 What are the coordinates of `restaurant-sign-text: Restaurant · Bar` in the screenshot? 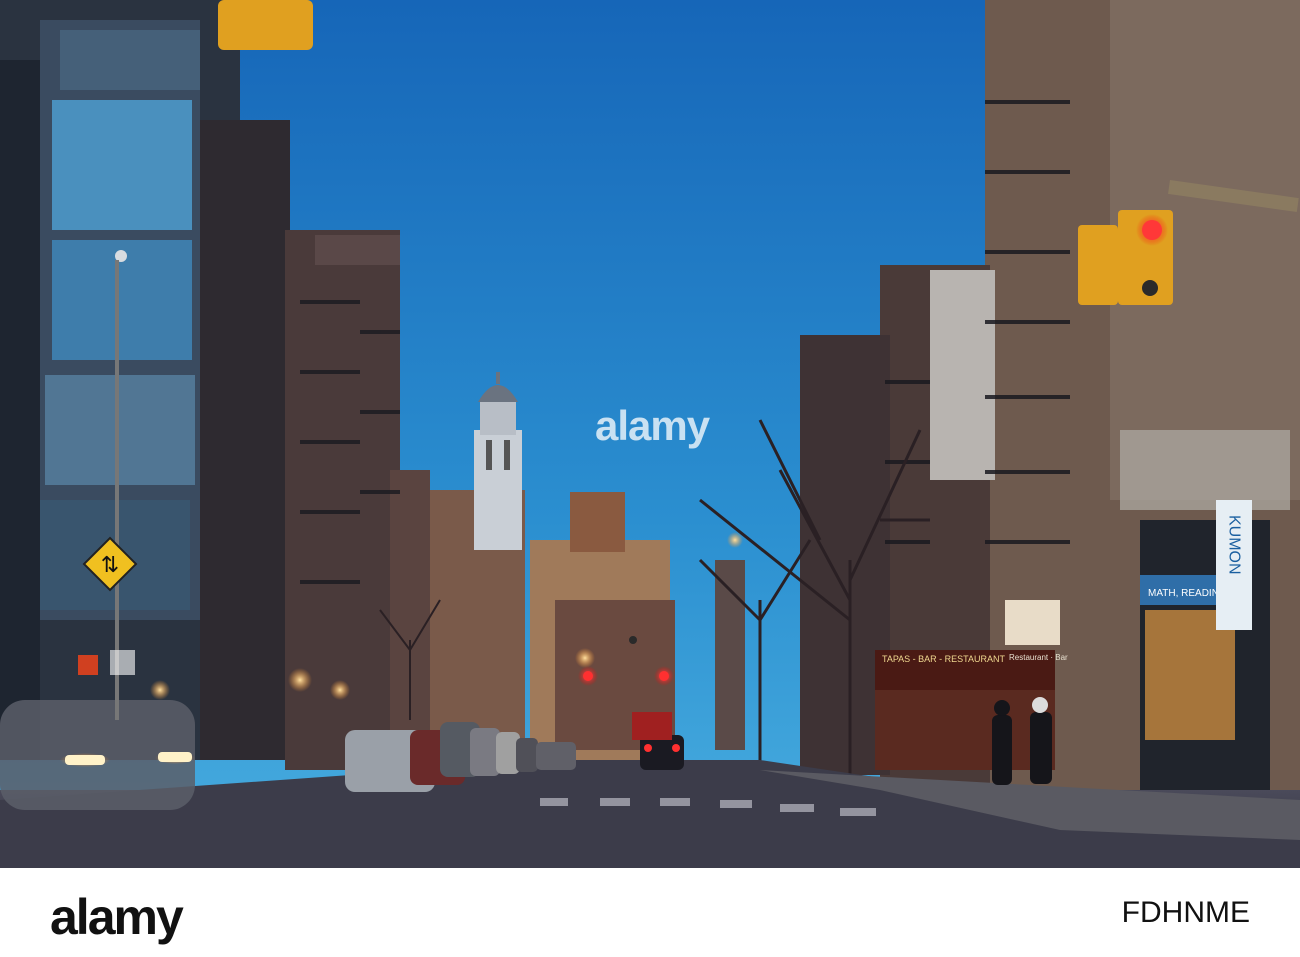 It's located at (1038, 657).